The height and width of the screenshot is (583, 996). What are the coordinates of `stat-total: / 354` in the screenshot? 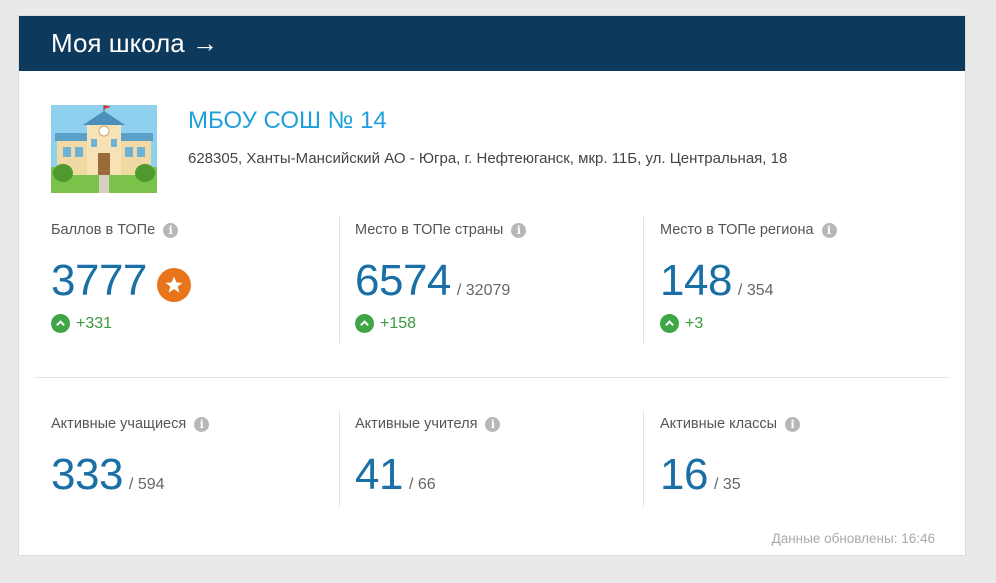 It's located at (755, 290).